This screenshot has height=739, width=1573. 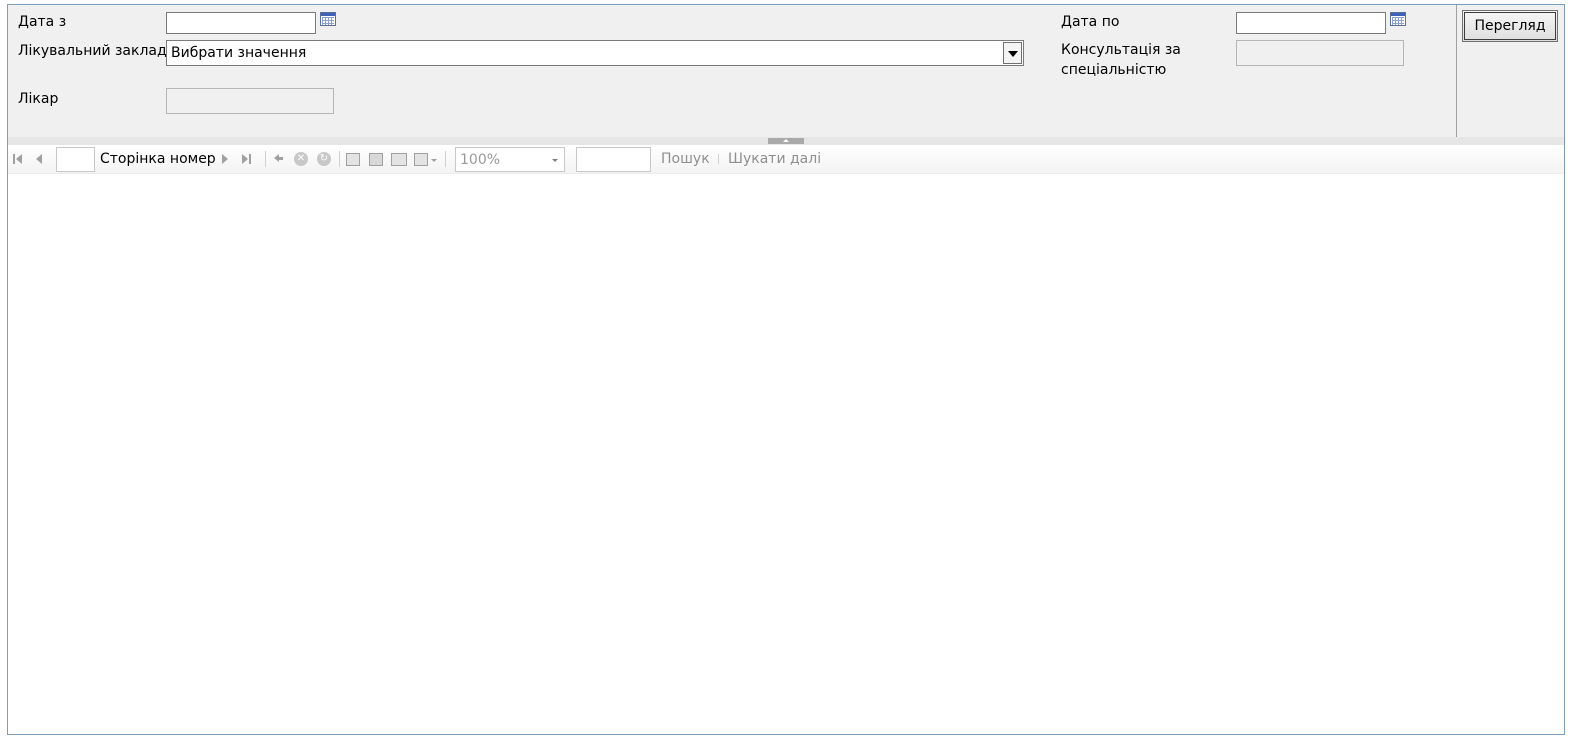 What do you see at coordinates (421, 159) in the screenshot?
I see `export-icon` at bounding box center [421, 159].